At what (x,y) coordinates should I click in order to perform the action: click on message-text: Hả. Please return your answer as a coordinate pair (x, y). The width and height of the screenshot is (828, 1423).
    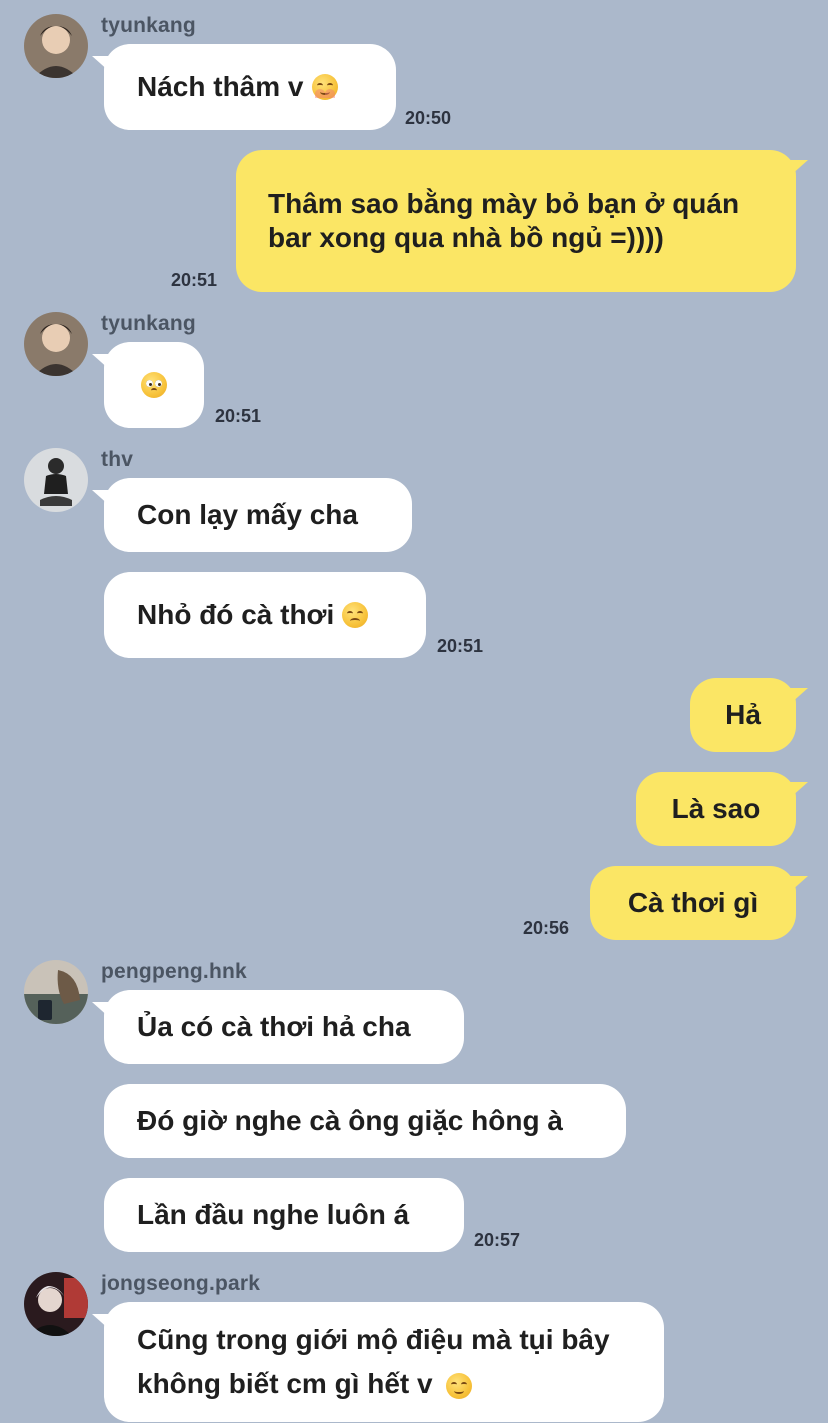
    Looking at the image, I should click on (743, 714).